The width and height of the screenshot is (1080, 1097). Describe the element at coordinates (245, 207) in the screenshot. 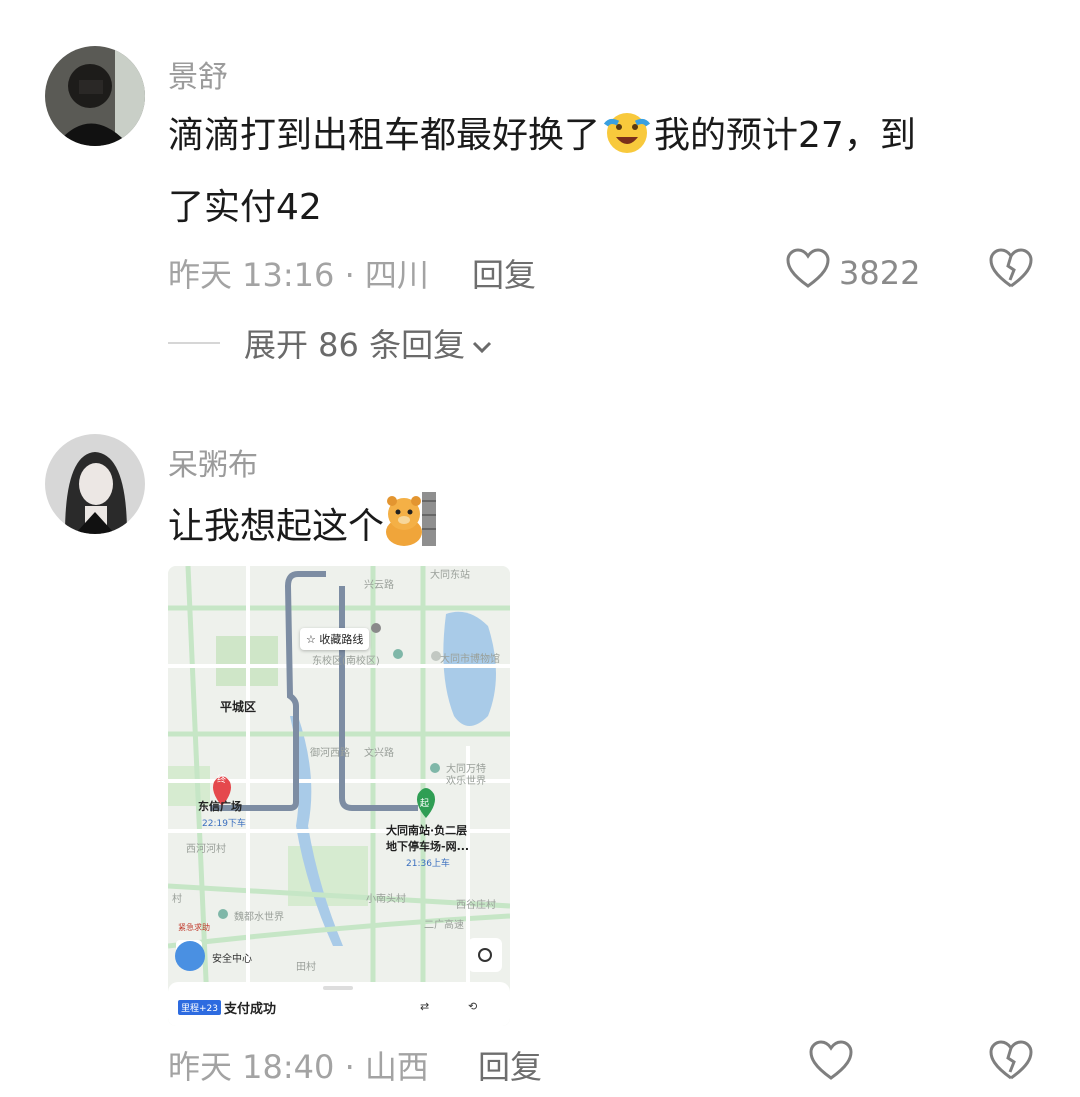

I see `comment-text-part: 了实付42` at that location.